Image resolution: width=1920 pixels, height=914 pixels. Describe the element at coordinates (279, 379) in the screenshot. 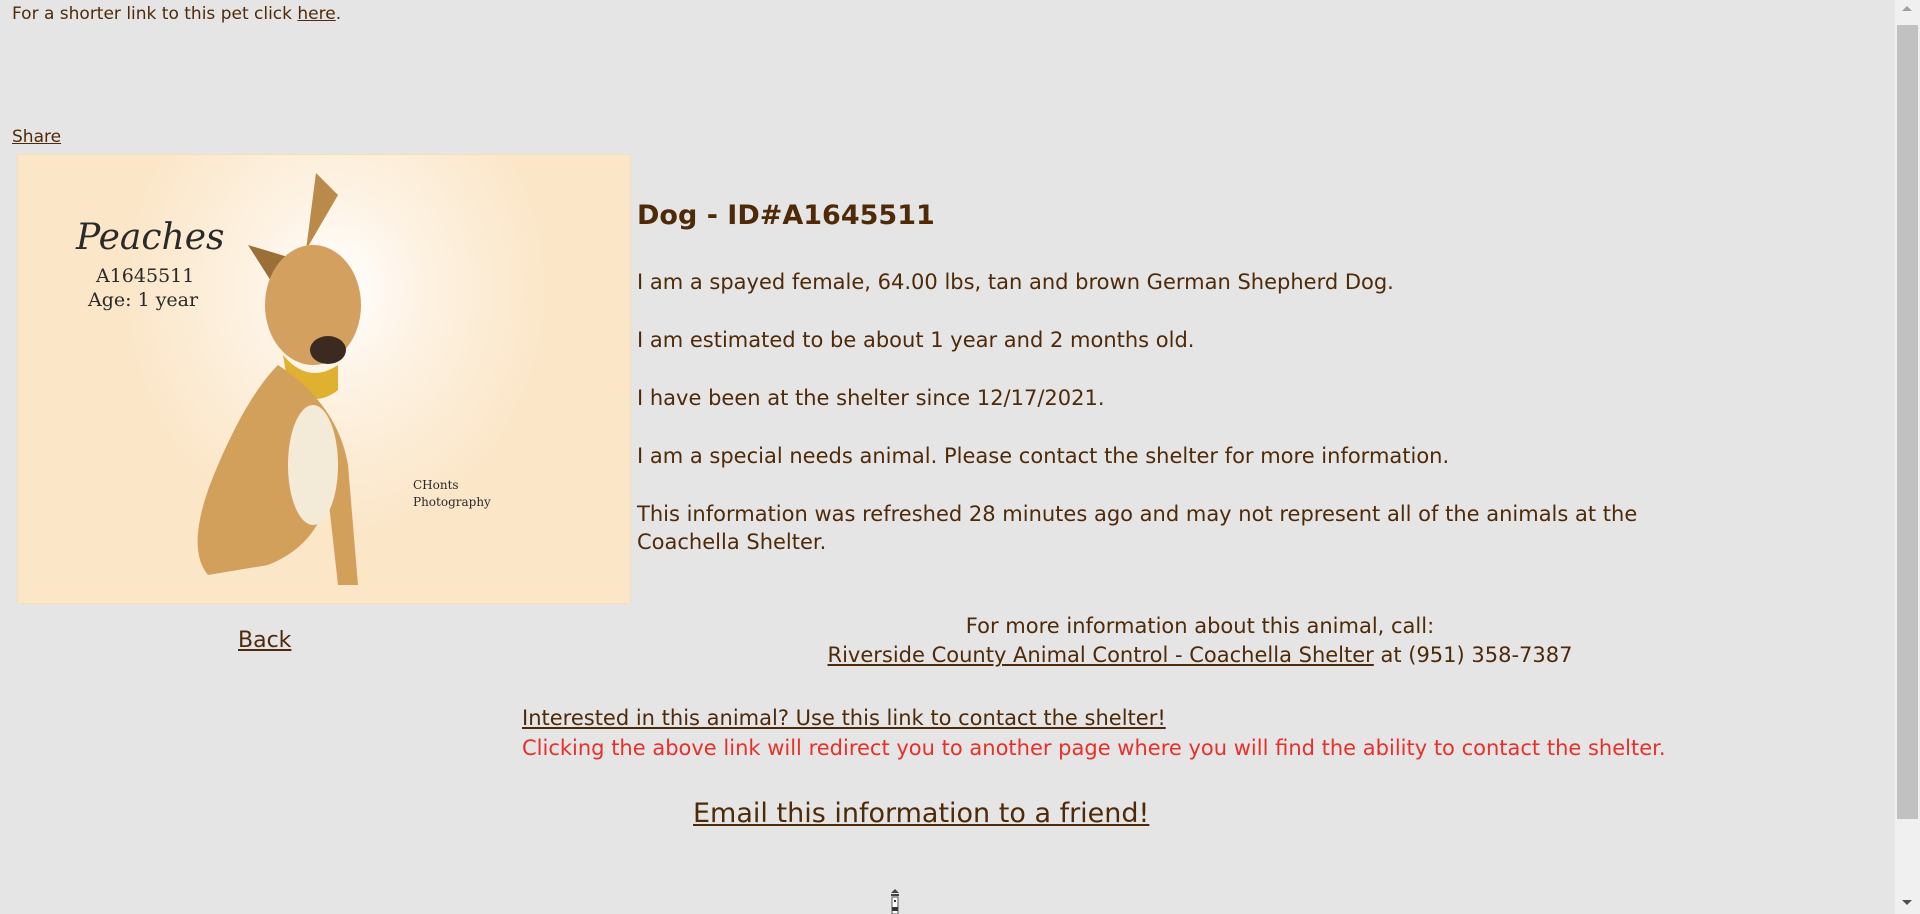

I see `dog-illustration` at that location.